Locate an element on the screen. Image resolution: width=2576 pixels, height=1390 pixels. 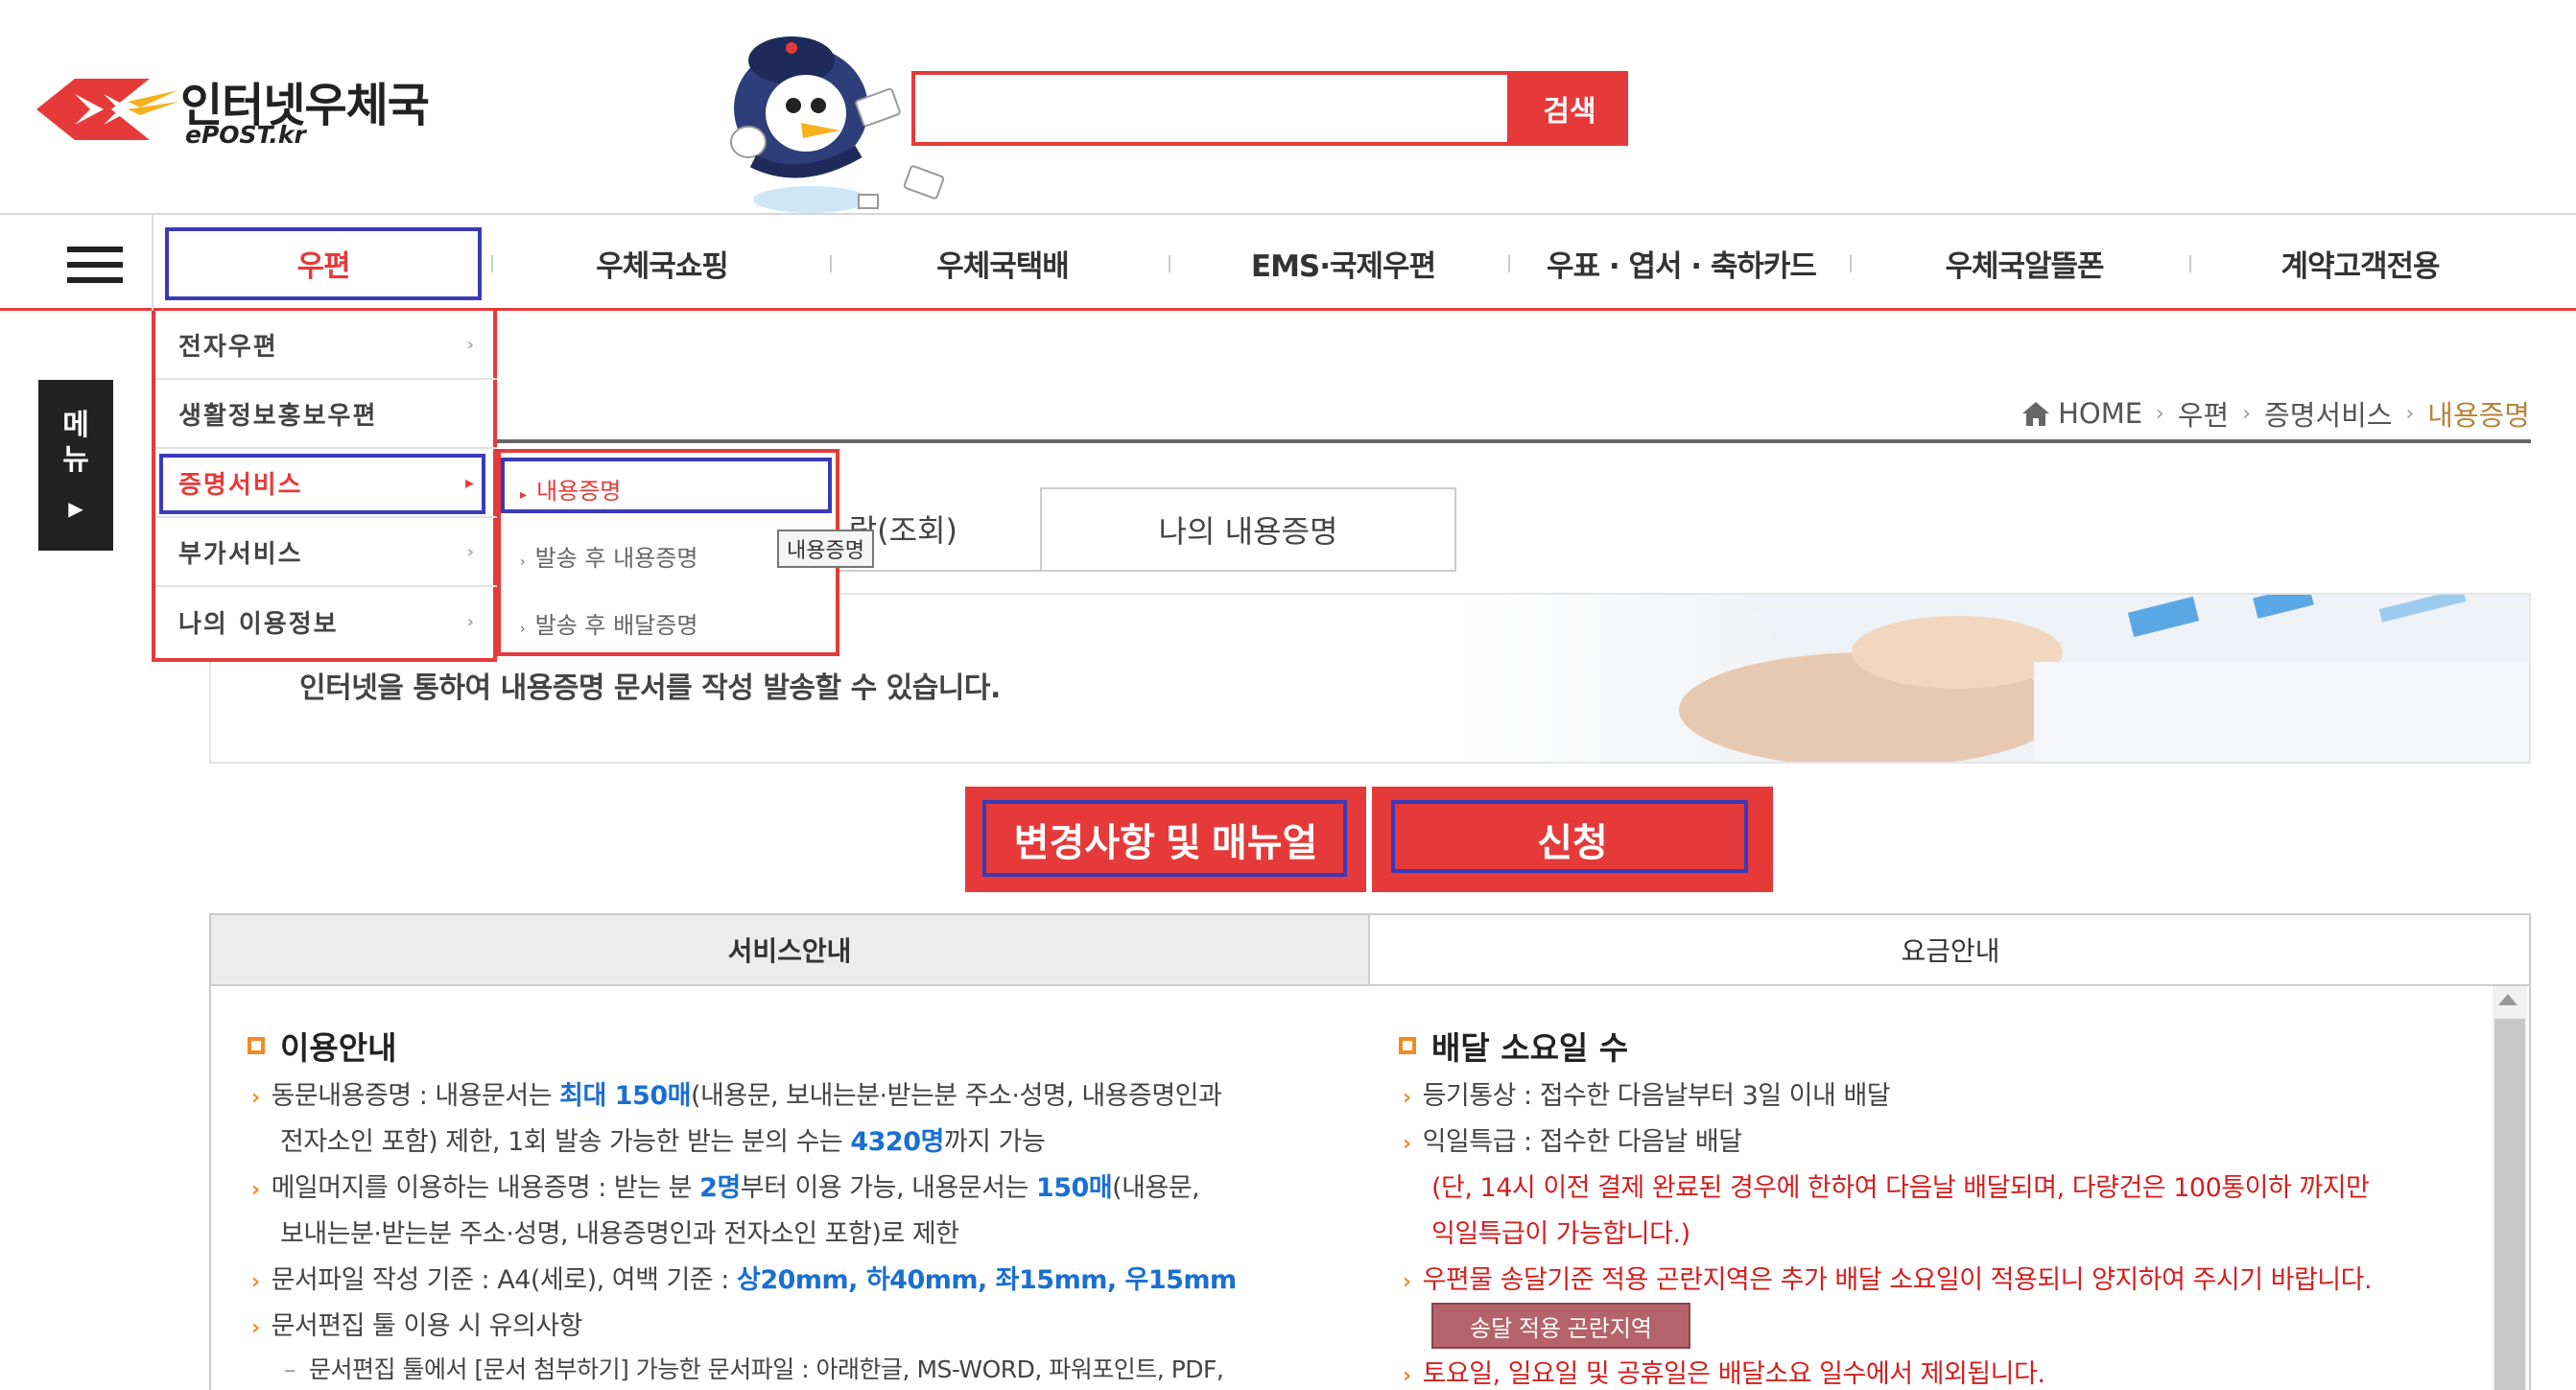
logo-subtitle: ePOST.kr is located at coordinates (246, 135).